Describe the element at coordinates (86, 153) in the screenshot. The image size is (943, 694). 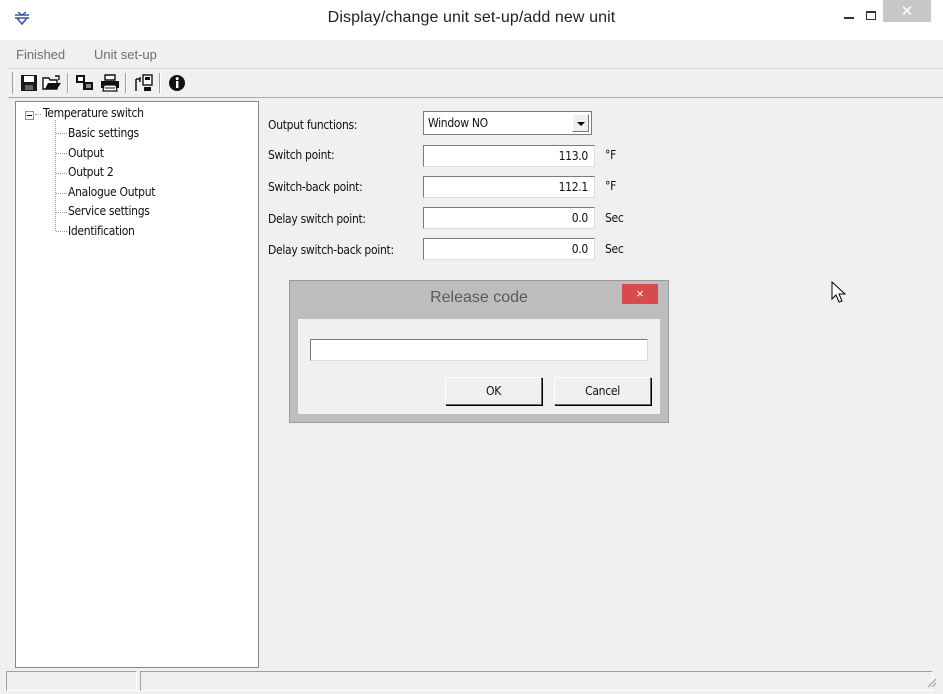
I see `tree-item-output: Output` at that location.